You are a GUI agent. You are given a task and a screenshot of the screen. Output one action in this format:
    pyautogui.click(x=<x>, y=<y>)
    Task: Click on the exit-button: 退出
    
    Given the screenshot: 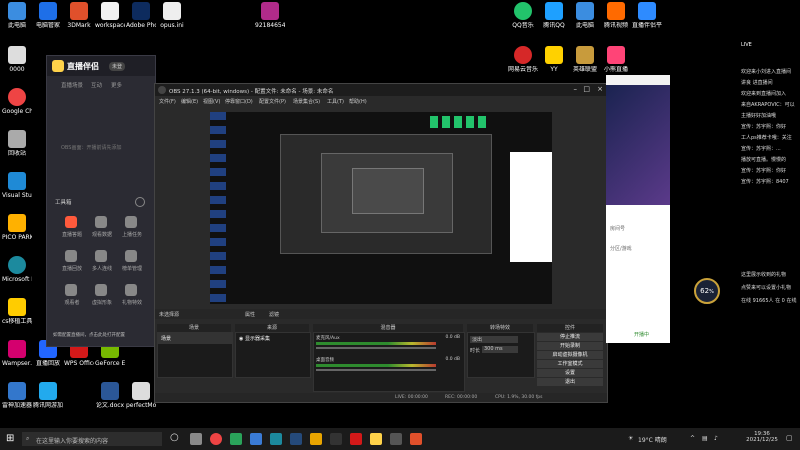 What is the action you would take?
    pyautogui.click(x=570, y=382)
    